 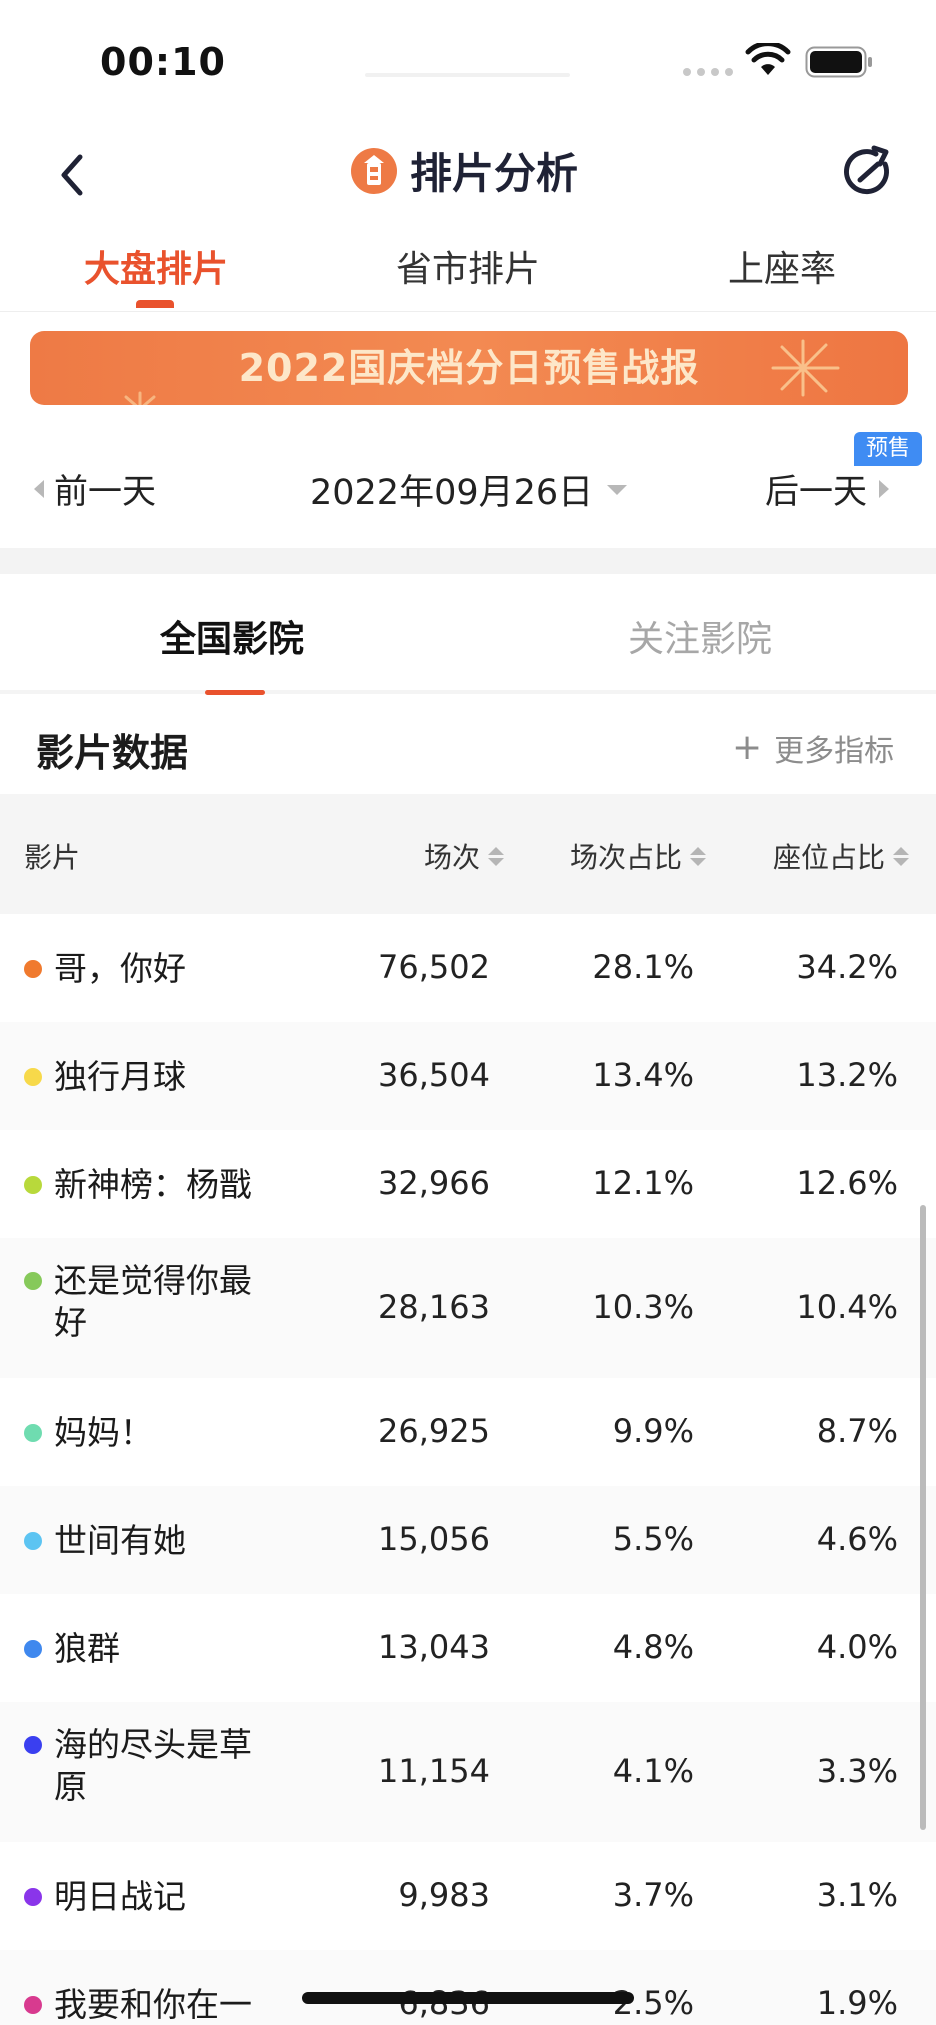 What do you see at coordinates (75, 175) in the screenshot?
I see `back-arrow-icon` at bounding box center [75, 175].